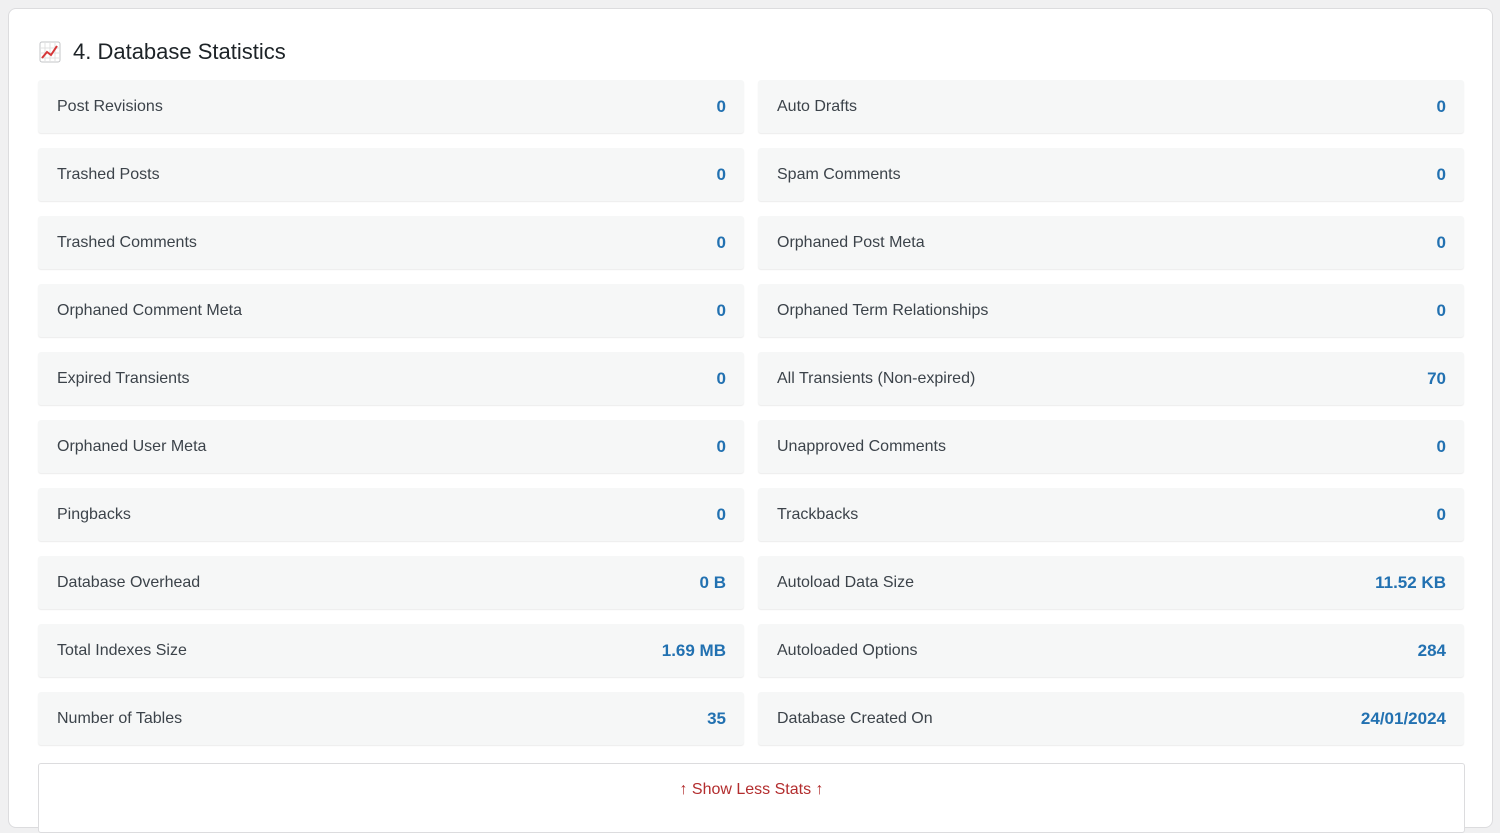  Describe the element at coordinates (391, 446) in the screenshot. I see `stat-card: Orphaned User Meta 0` at that location.